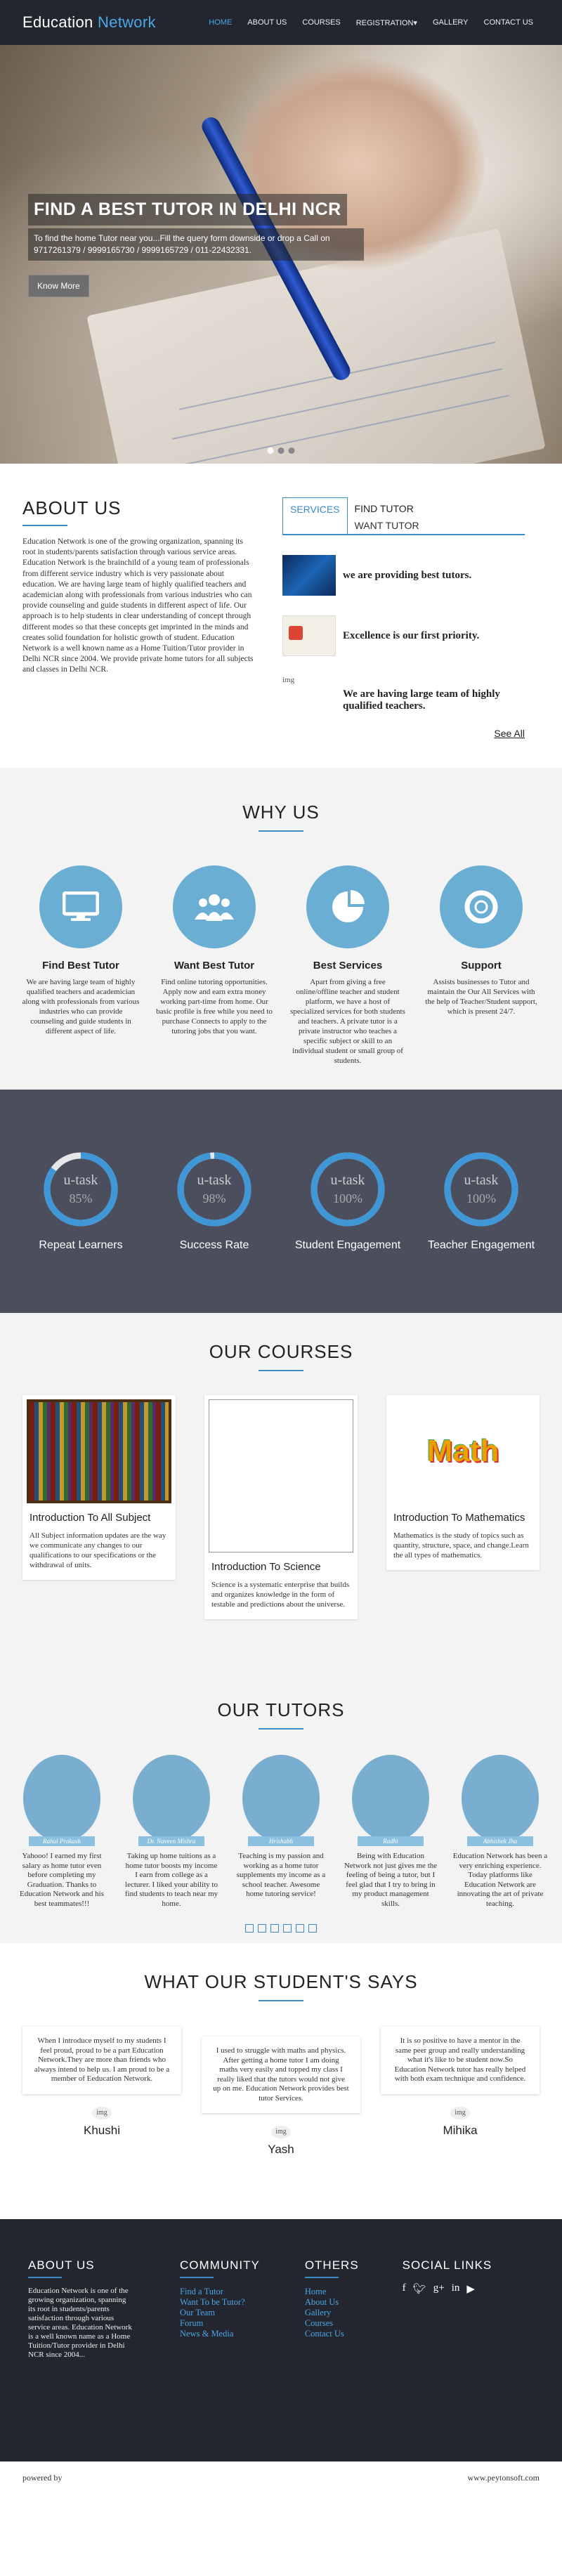 The width and height of the screenshot is (562, 2576). I want to click on brand-name-a: Education, so click(57, 22).